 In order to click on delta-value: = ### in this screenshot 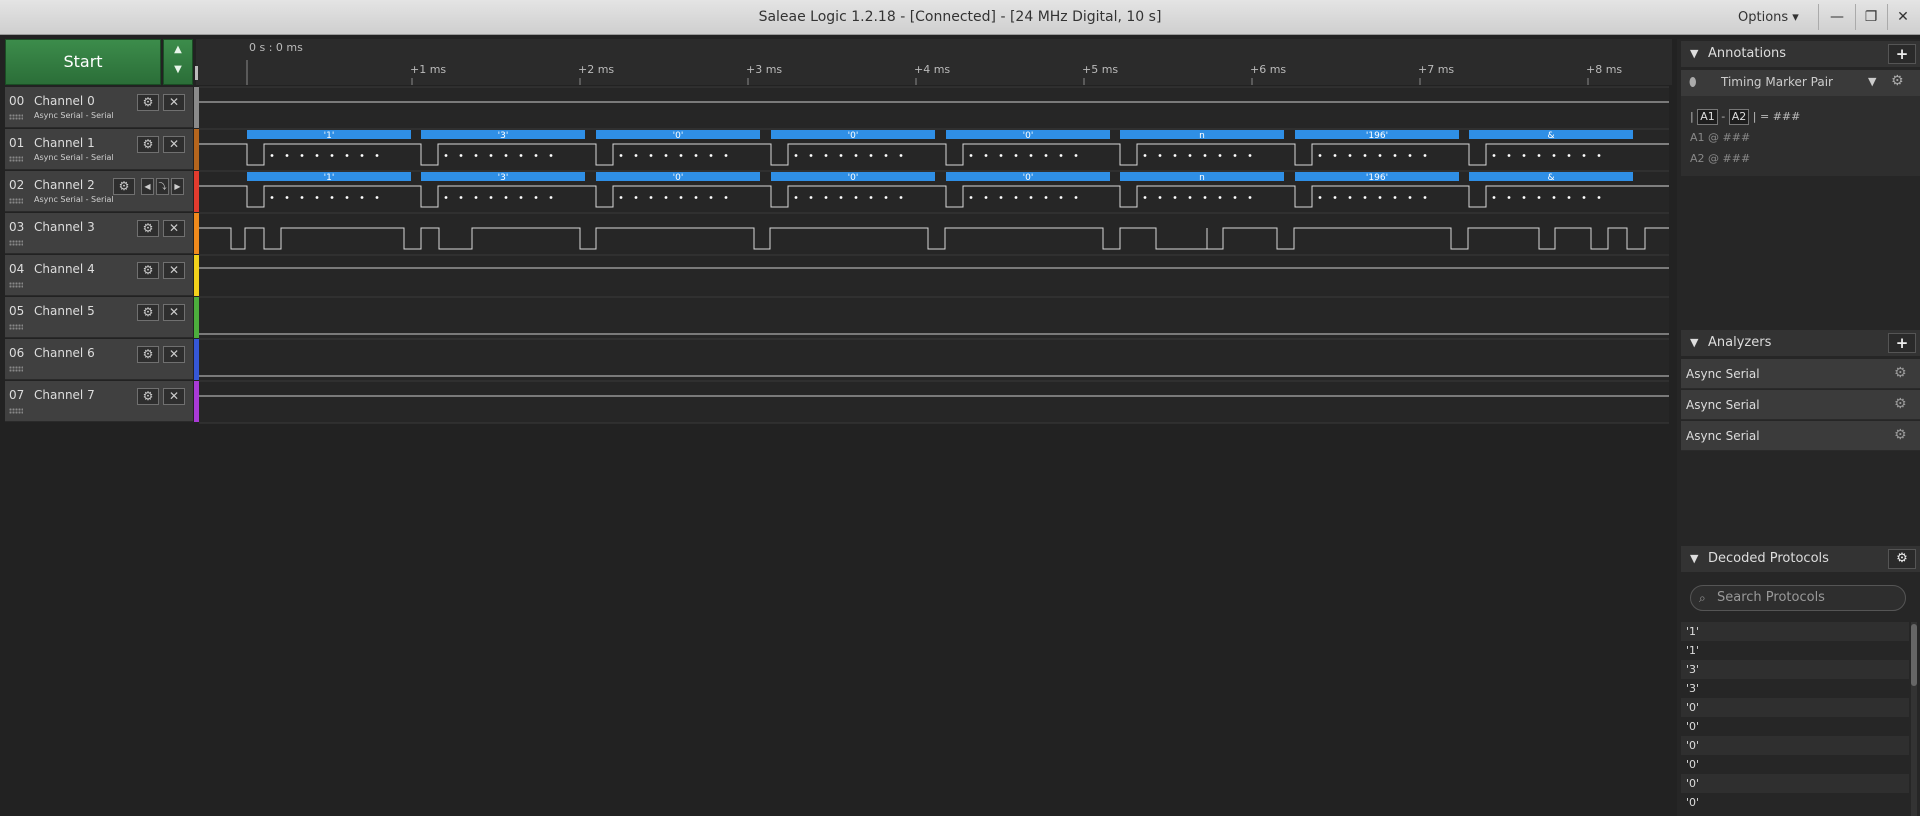, I will do `click(1780, 116)`.